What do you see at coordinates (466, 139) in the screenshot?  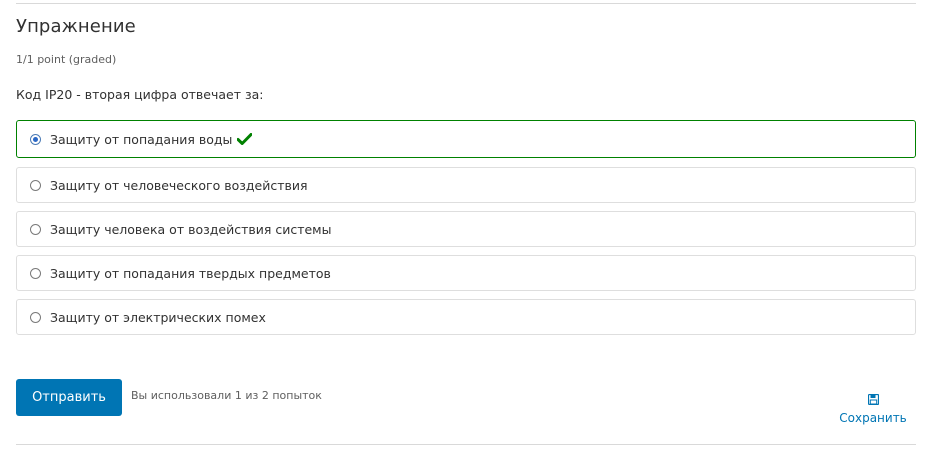 I see `choice-option-1: Защиту от попадания воды` at bounding box center [466, 139].